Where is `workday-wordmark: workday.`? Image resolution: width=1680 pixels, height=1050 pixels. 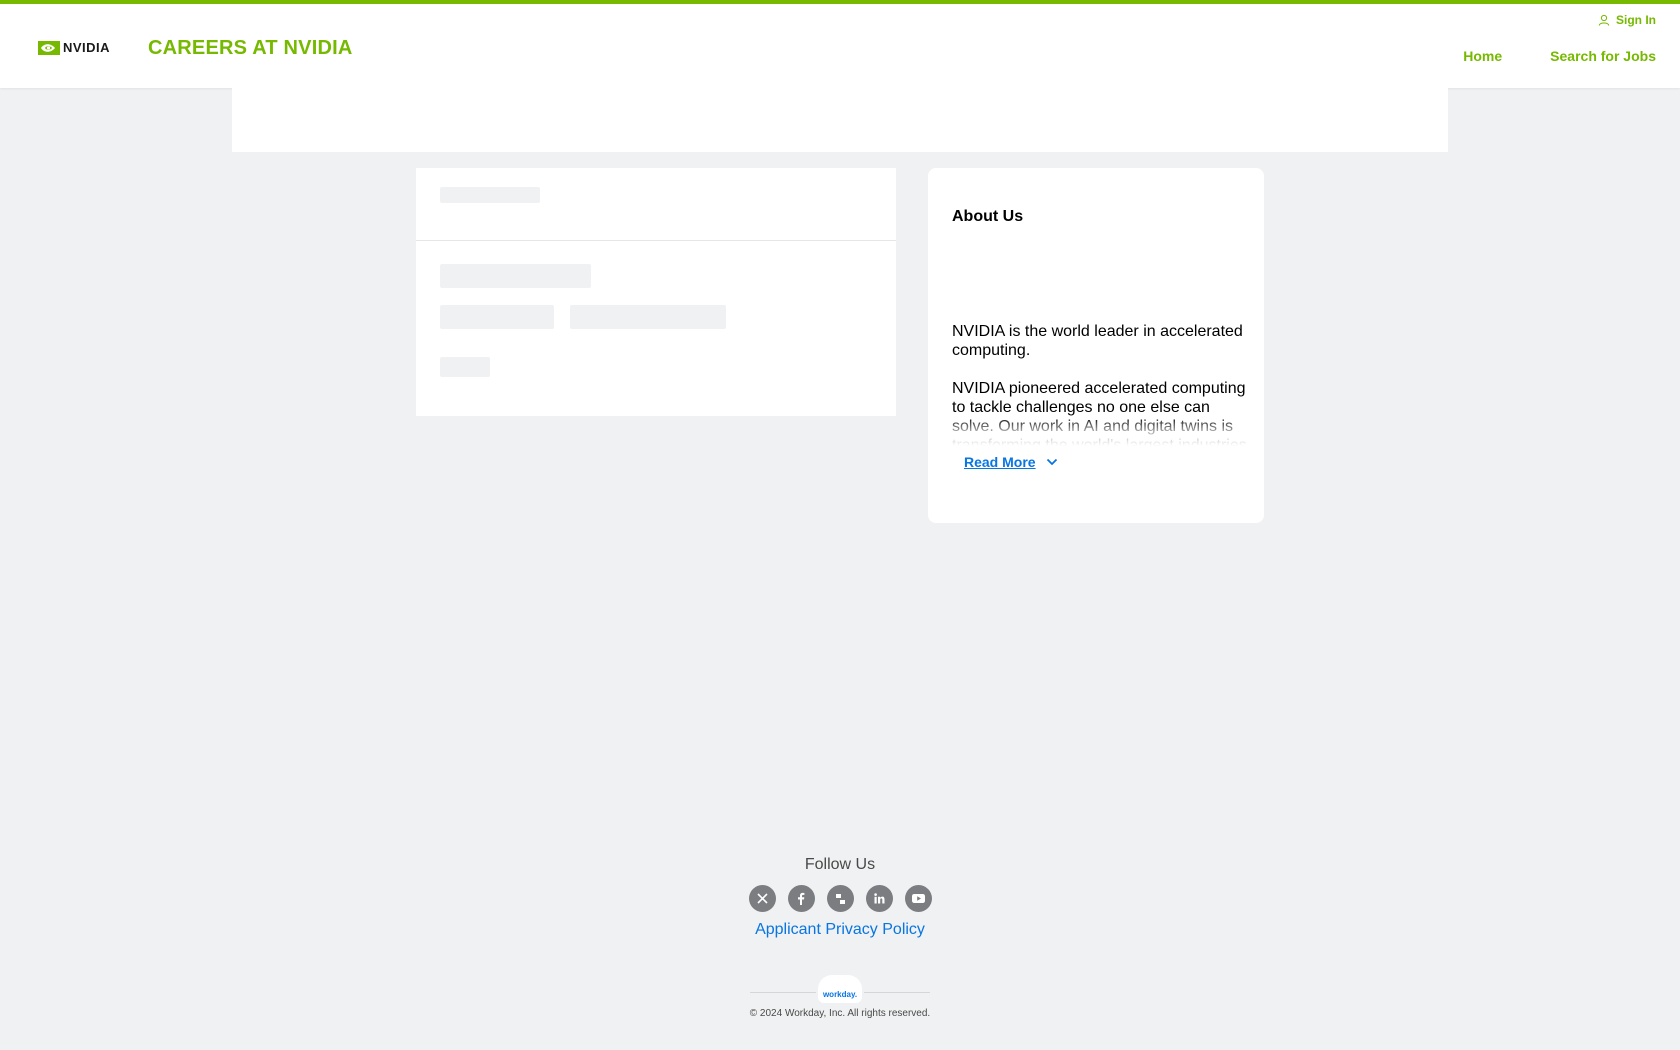 workday-wordmark: workday. is located at coordinates (840, 994).